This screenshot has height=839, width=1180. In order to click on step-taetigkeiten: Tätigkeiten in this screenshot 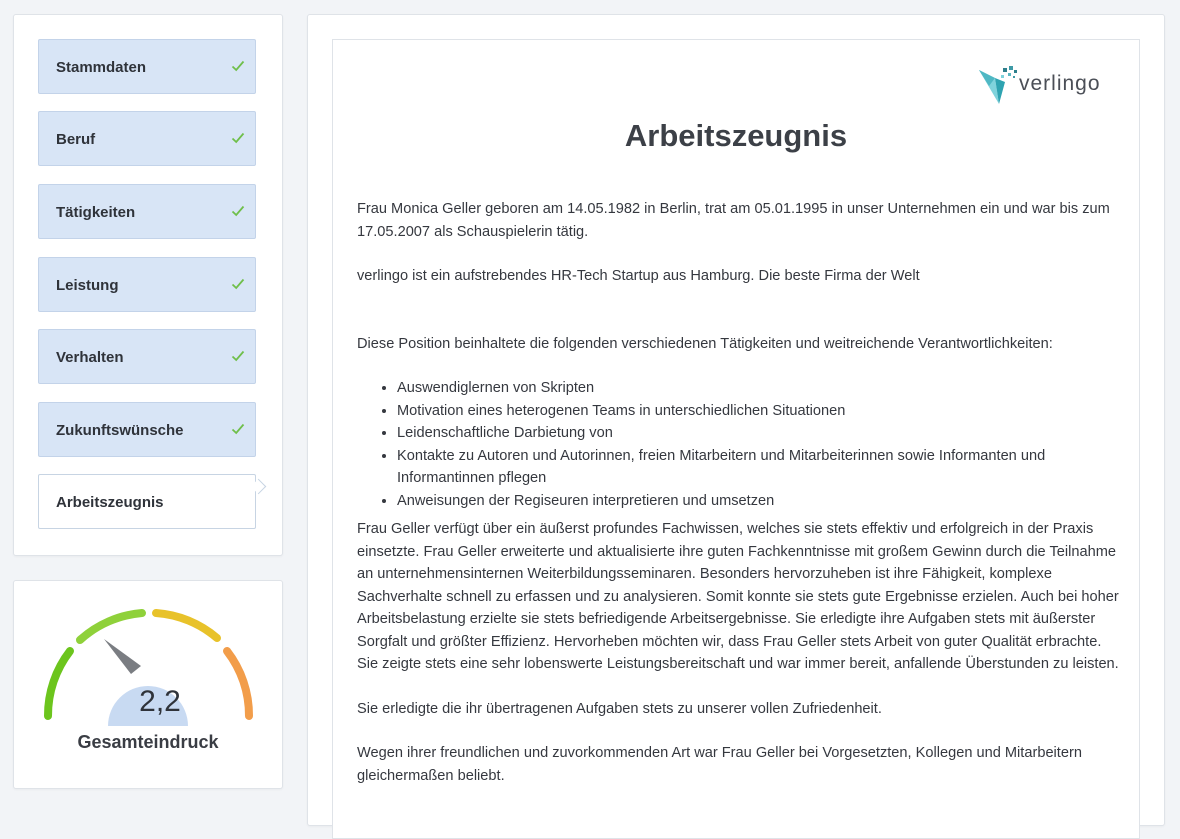, I will do `click(147, 211)`.